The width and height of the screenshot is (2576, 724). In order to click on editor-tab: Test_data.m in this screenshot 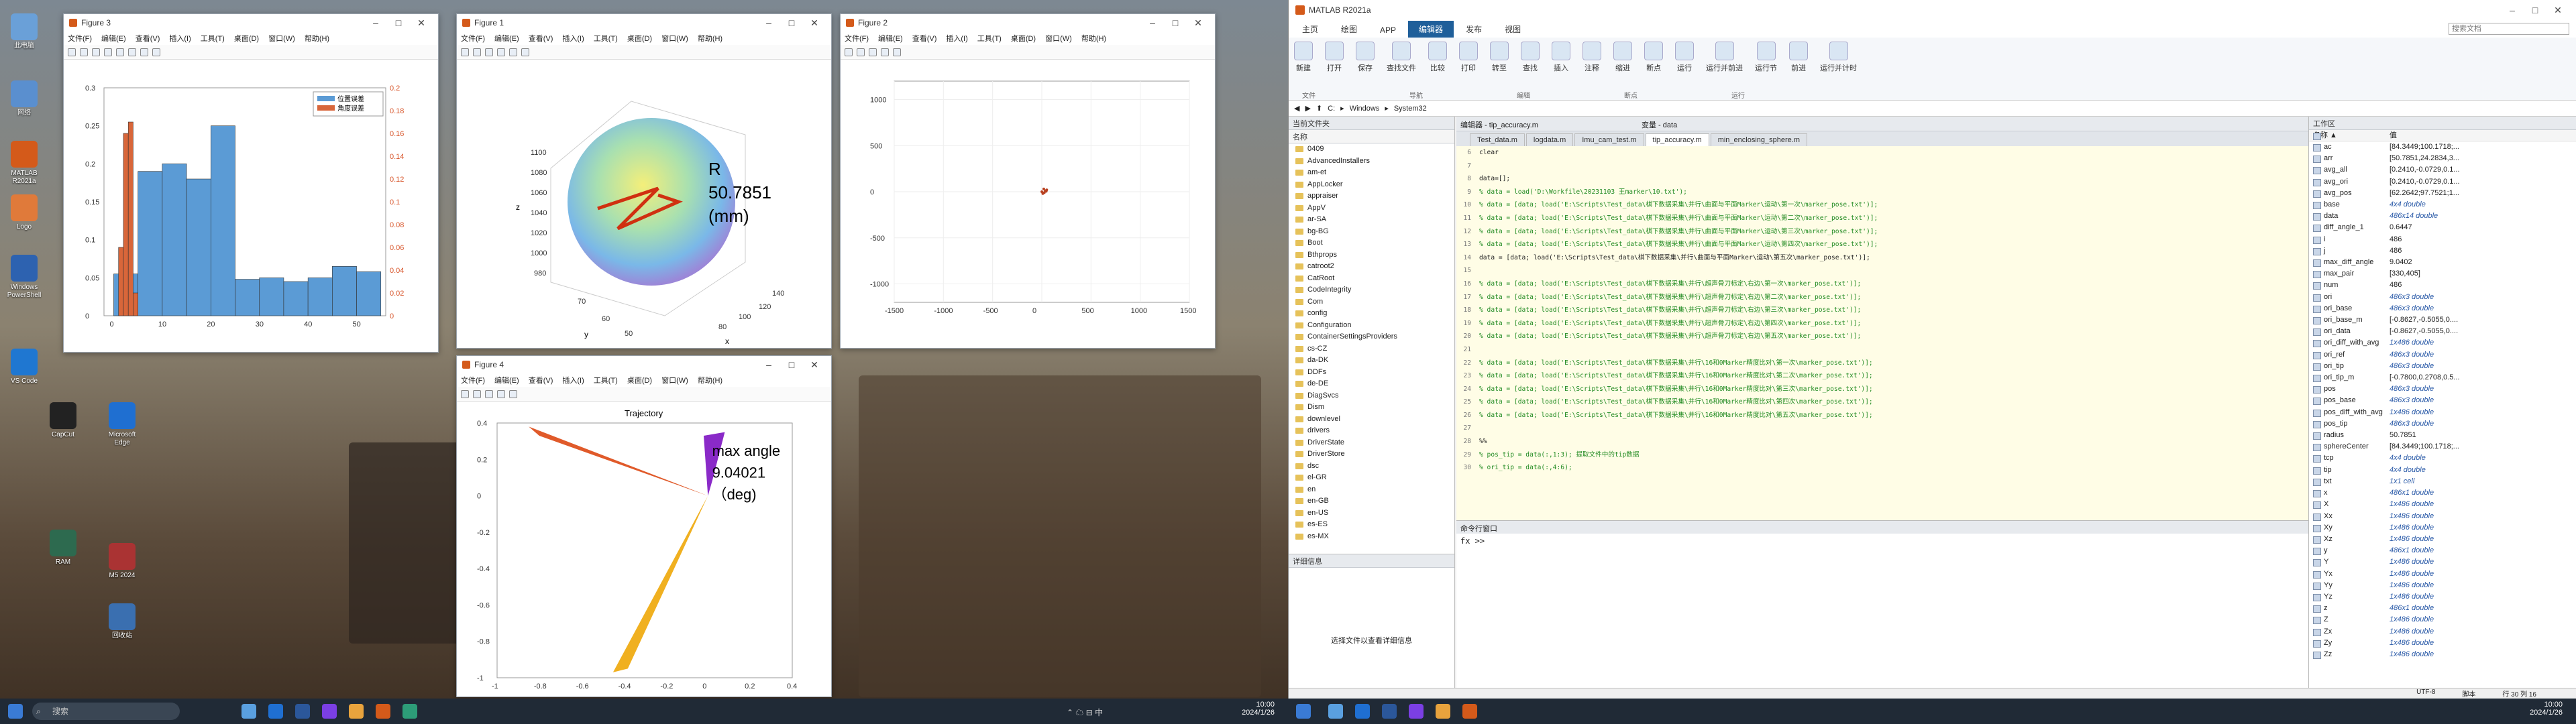, I will do `click(1497, 139)`.